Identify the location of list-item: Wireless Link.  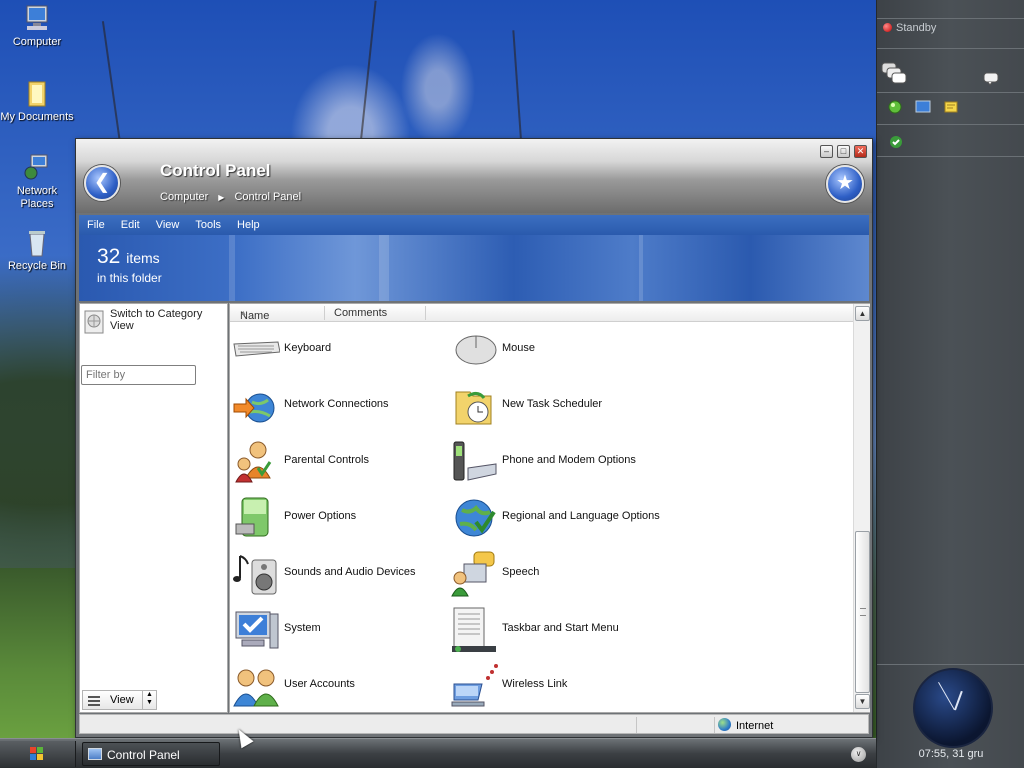
(555, 686).